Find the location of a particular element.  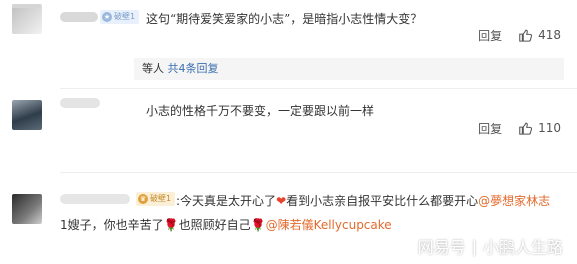

comment-text-b: 看到小志亲自报平安比什么都要开心 is located at coordinates (382, 201).